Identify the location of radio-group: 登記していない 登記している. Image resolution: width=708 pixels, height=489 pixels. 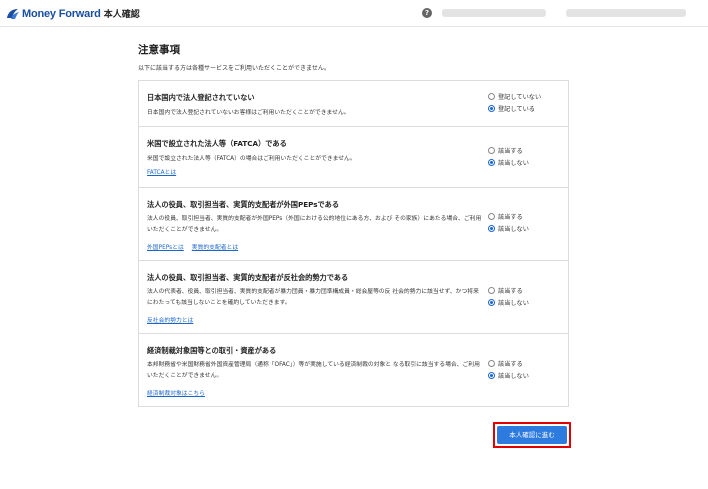
(514, 102).